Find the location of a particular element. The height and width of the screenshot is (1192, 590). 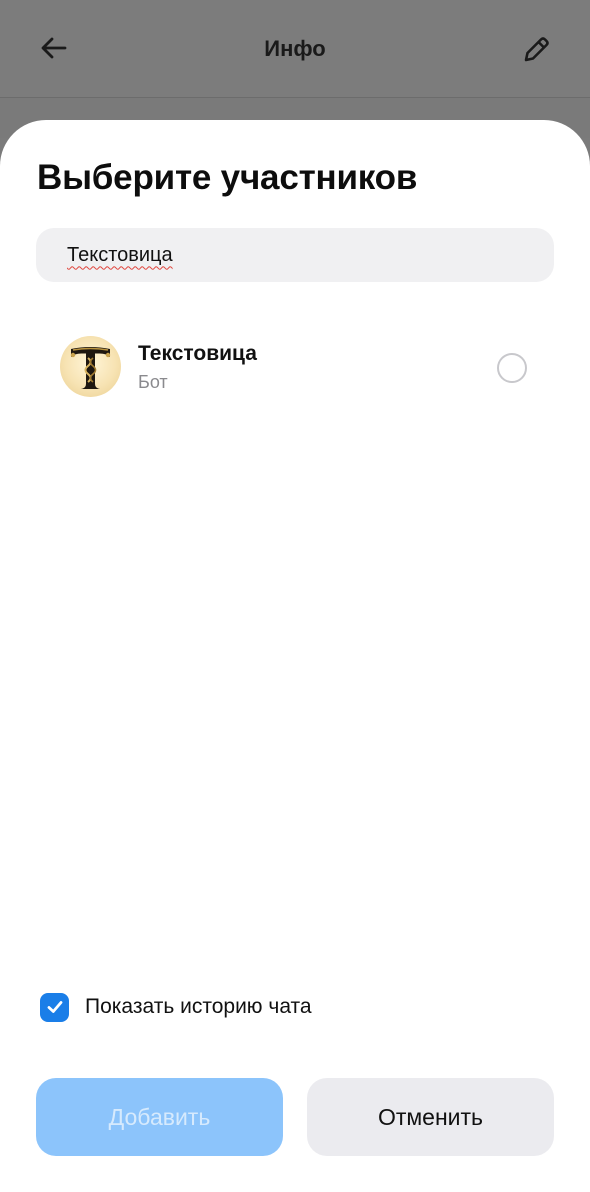

cancel-button: Отменить is located at coordinates (430, 1117).